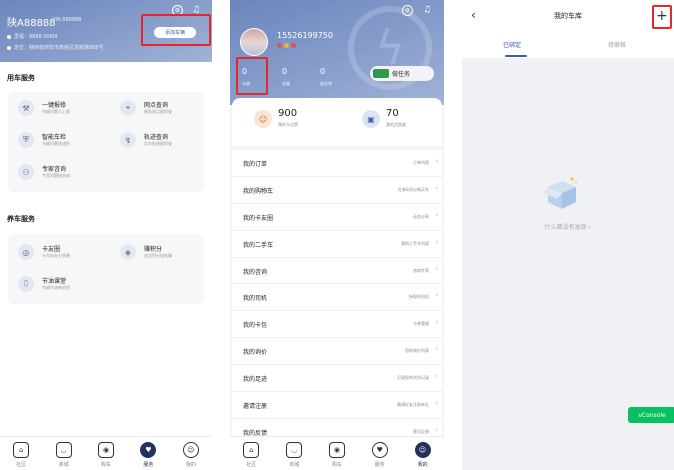 This screenshot has width=674, height=470. Describe the element at coordinates (335, 77) in the screenshot. I see `stat-orders: 0 服务单` at that location.